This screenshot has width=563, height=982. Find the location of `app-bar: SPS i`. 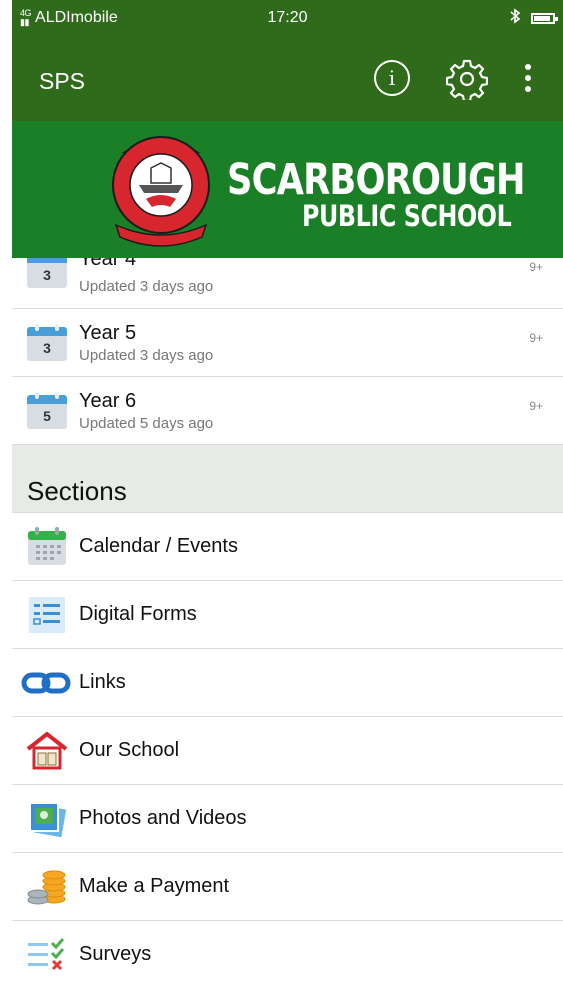

app-bar: SPS i is located at coordinates (287, 78).